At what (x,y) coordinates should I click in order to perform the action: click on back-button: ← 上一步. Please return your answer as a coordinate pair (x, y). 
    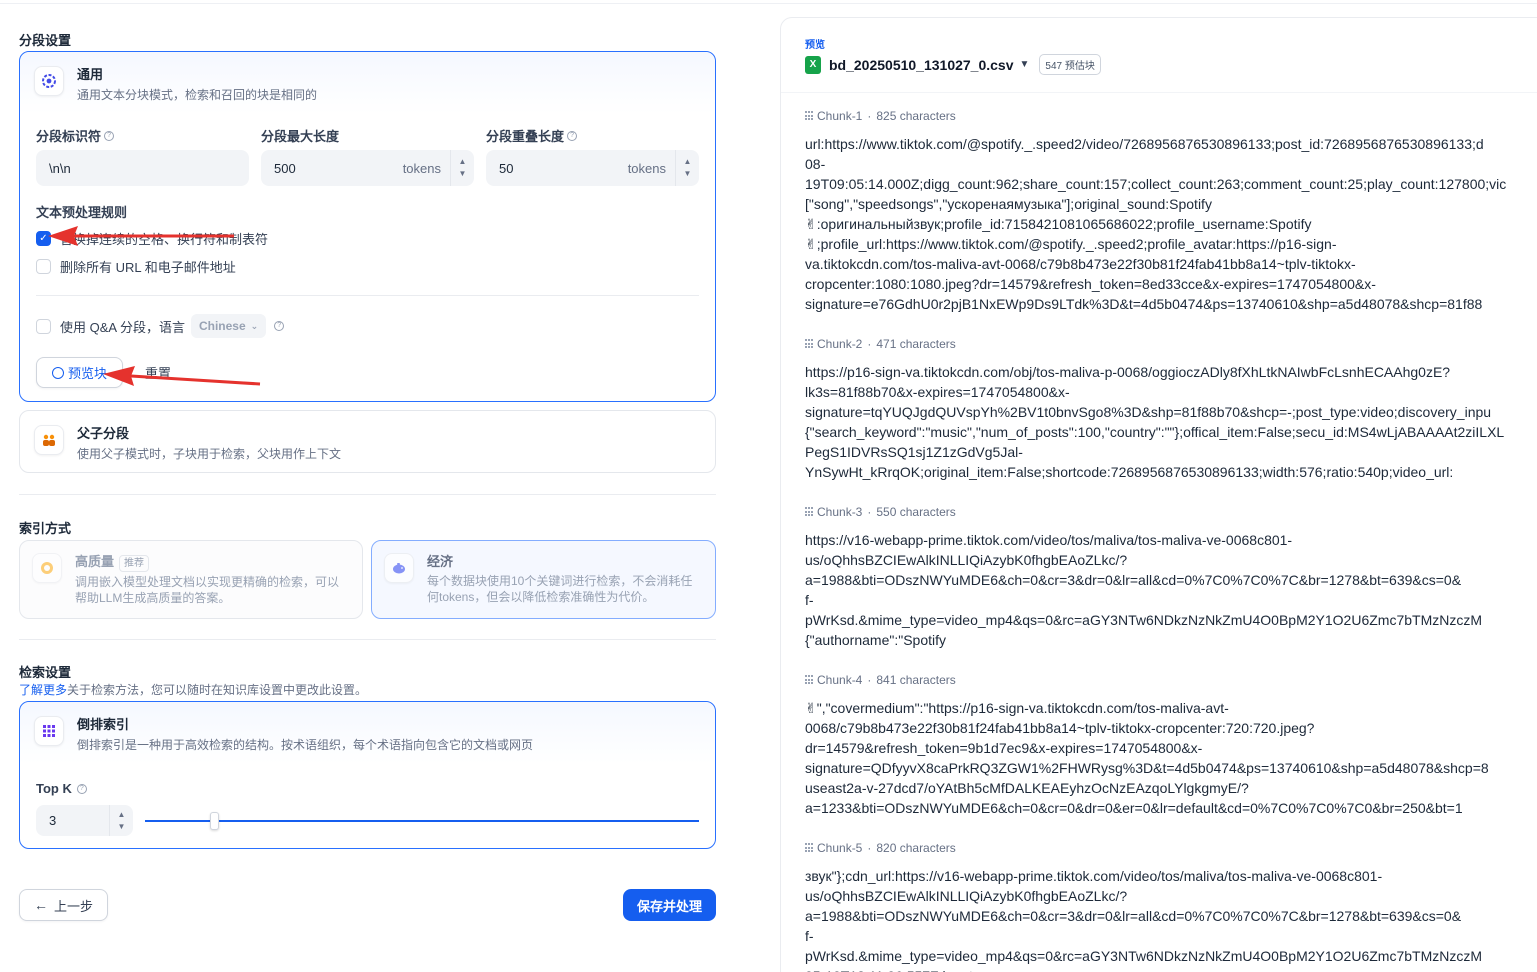
    Looking at the image, I should click on (63, 905).